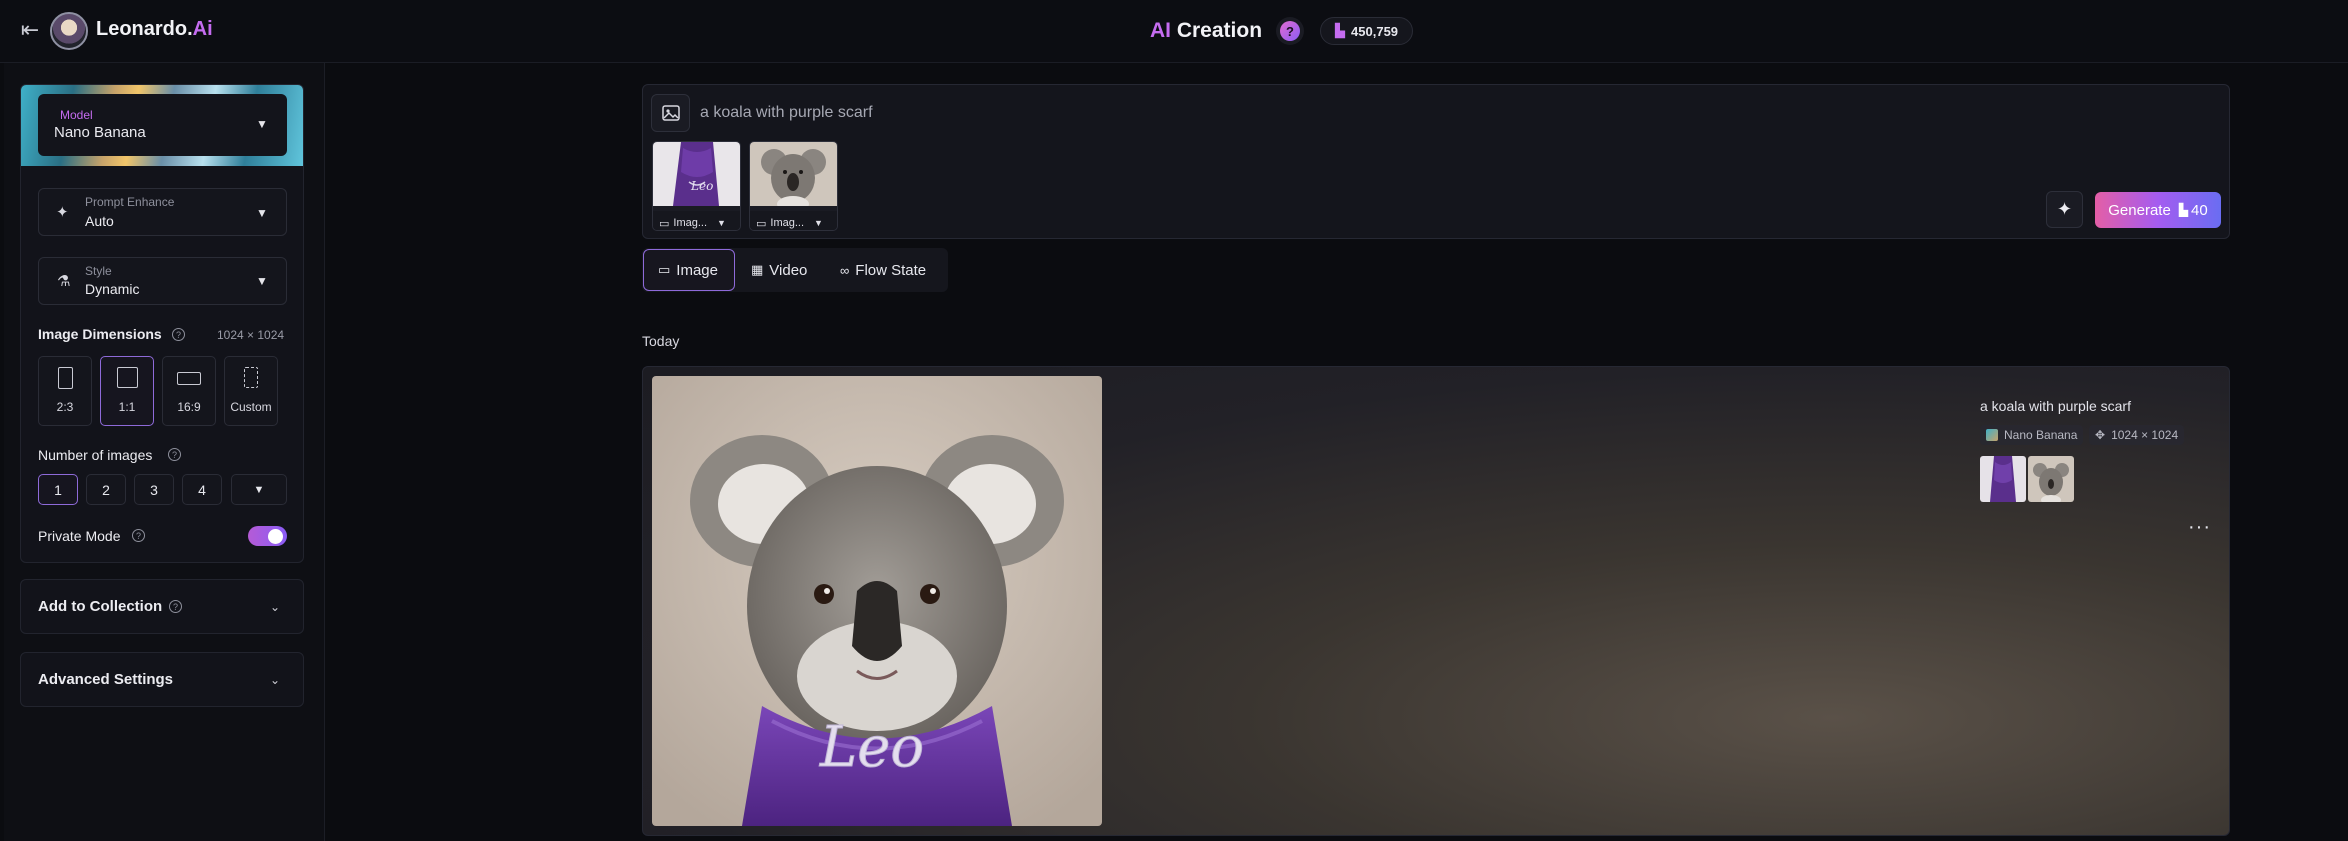  Describe the element at coordinates (98, 271) in the screenshot. I see `style-label: Style` at that location.